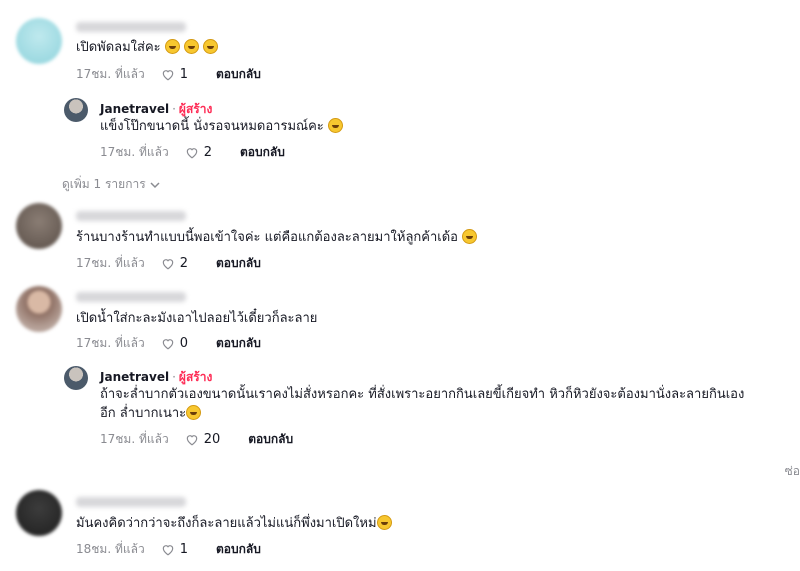 This screenshot has width=800, height=571. Describe the element at coordinates (110, 548) in the screenshot. I see `timestamp: 18ชม. ที่แล้ว` at that location.